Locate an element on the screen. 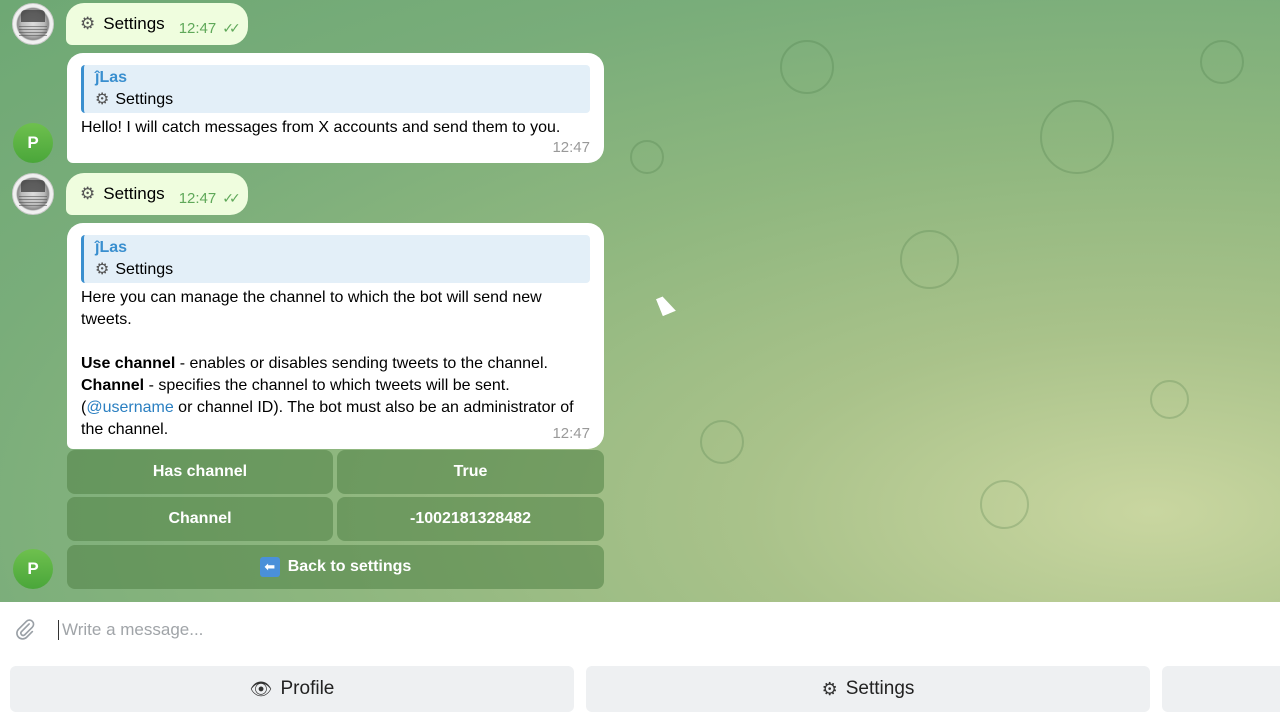 The width and height of the screenshot is (1280, 720). profile-button: 👁 Profile is located at coordinates (292, 689).